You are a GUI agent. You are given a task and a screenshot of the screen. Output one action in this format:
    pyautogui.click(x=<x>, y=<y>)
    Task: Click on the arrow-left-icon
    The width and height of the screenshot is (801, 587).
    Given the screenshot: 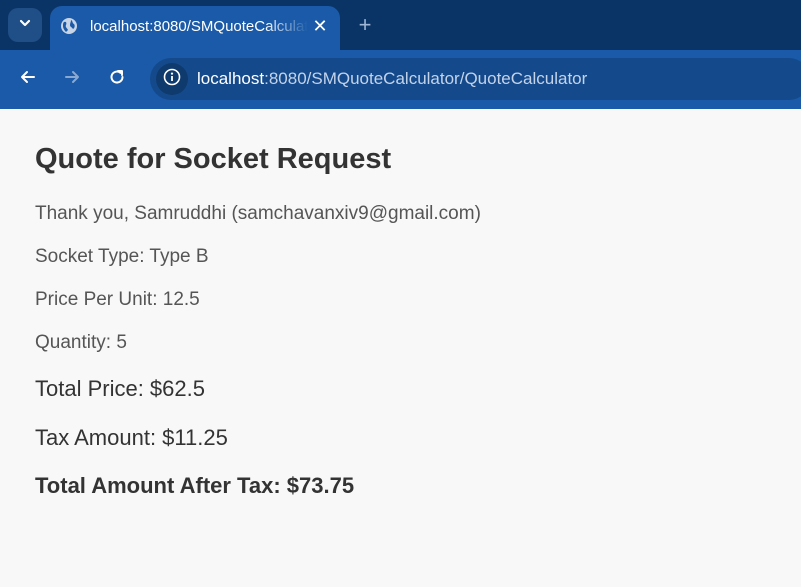 What is the action you would take?
    pyautogui.click(x=28, y=79)
    